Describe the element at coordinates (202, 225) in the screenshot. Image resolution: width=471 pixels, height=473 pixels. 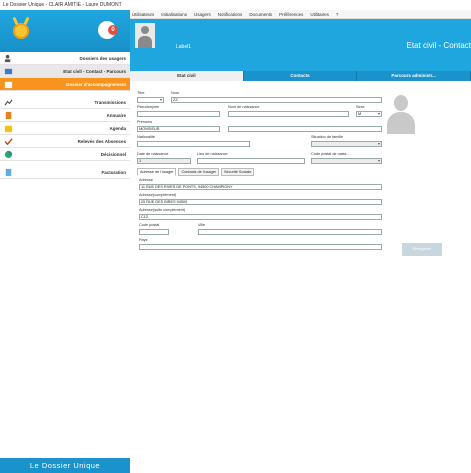
I see `ville-label: Ville` at that location.